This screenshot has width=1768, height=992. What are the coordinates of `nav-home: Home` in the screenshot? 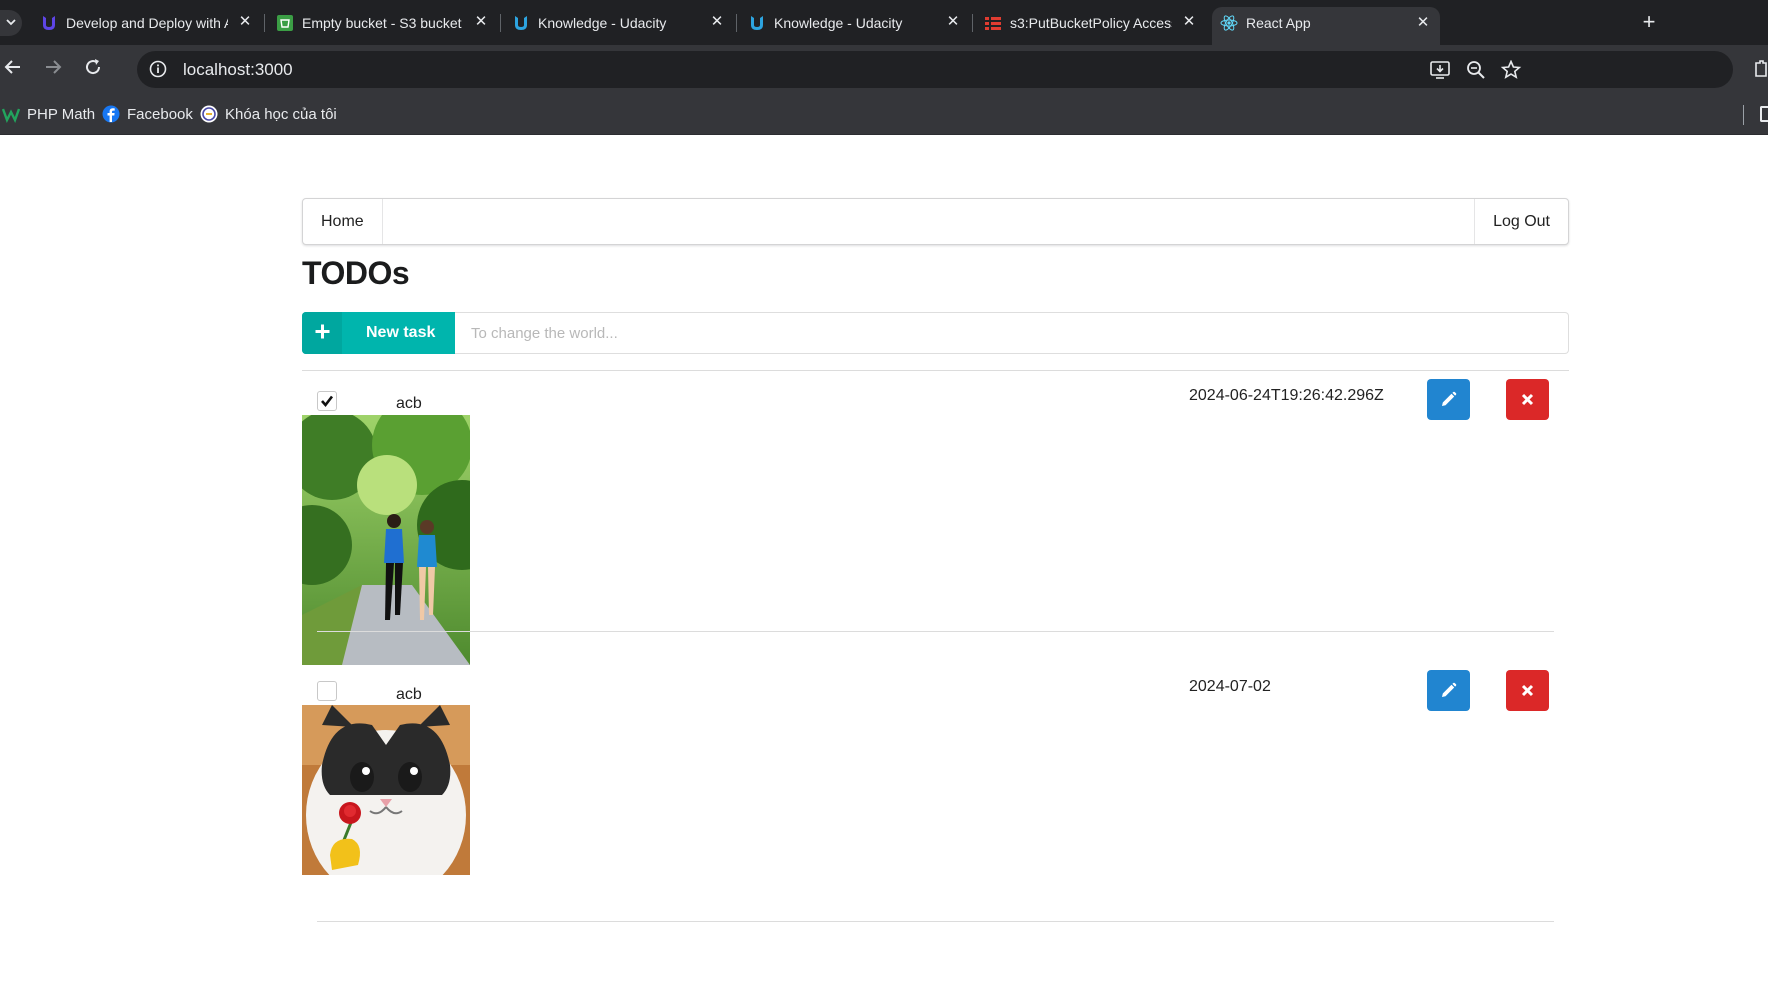 It's located at (343, 221).